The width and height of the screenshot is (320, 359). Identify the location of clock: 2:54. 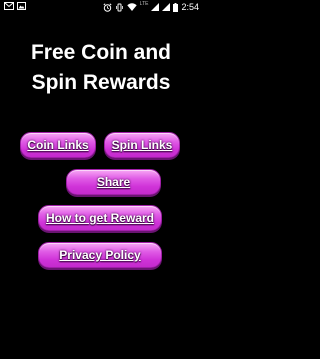
(190, 7).